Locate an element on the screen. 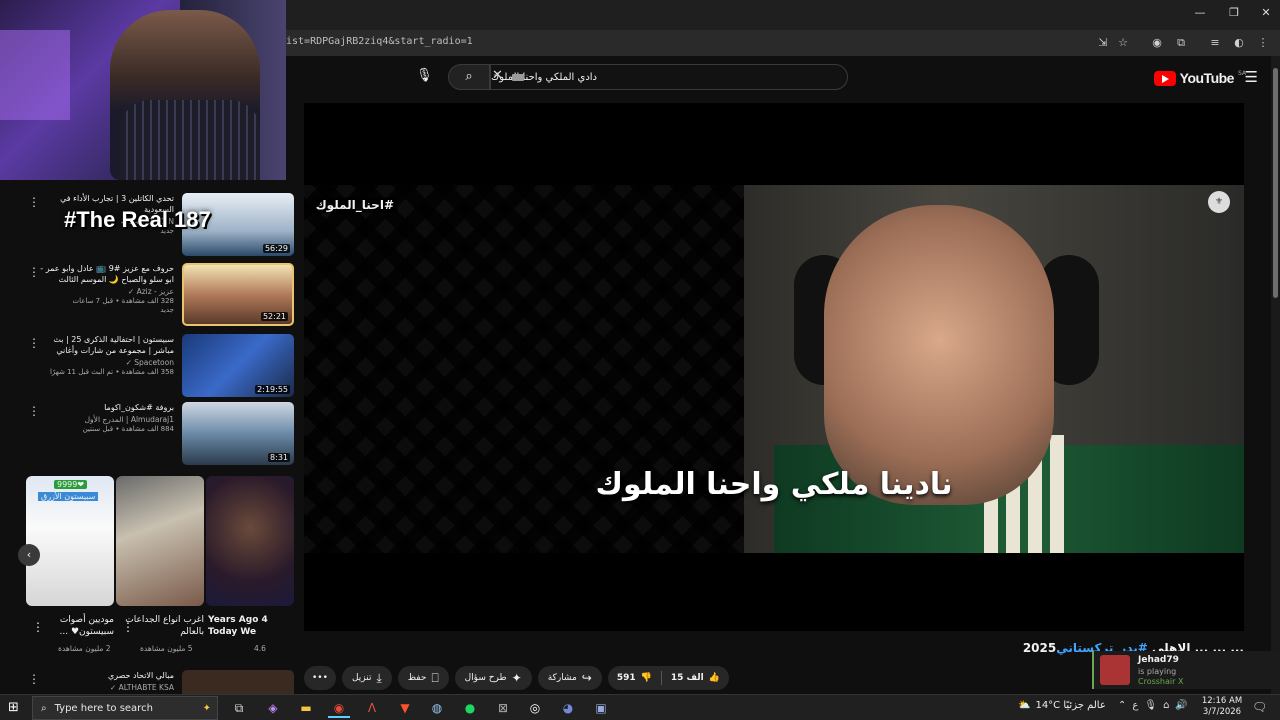 The image size is (1280, 720). weather-widget: ⛅ 14°C عالم جزئيًا is located at coordinates (1062, 705).